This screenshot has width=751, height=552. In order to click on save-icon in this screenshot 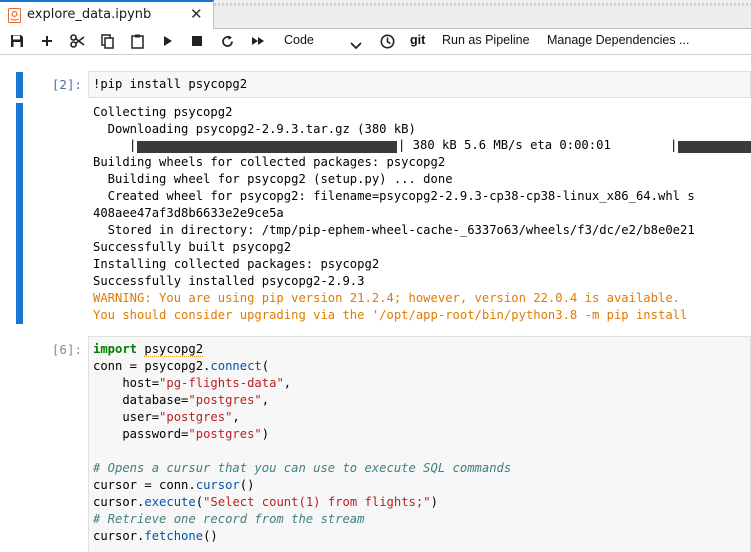, I will do `click(17, 41)`.